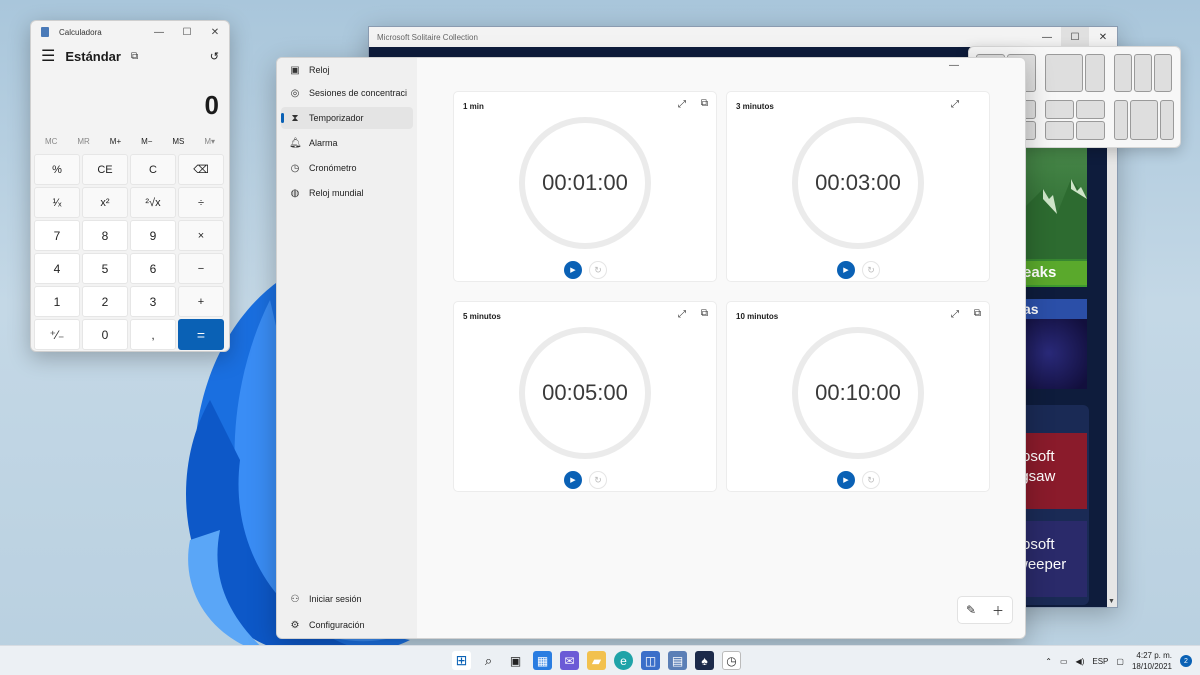 Image resolution: width=1200 pixels, height=675 pixels. I want to click on clock-taskbar-icon: ◷, so click(731, 660).